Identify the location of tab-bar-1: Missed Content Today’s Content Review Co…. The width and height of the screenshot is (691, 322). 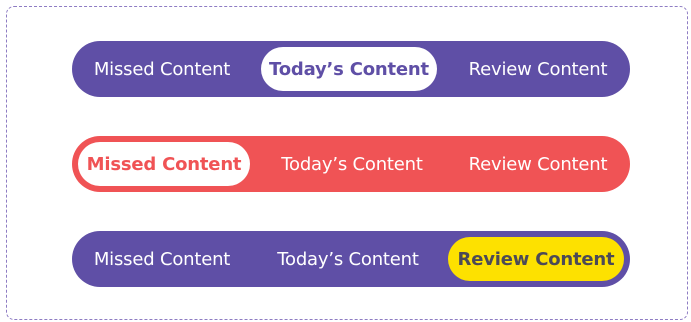
(351, 69).